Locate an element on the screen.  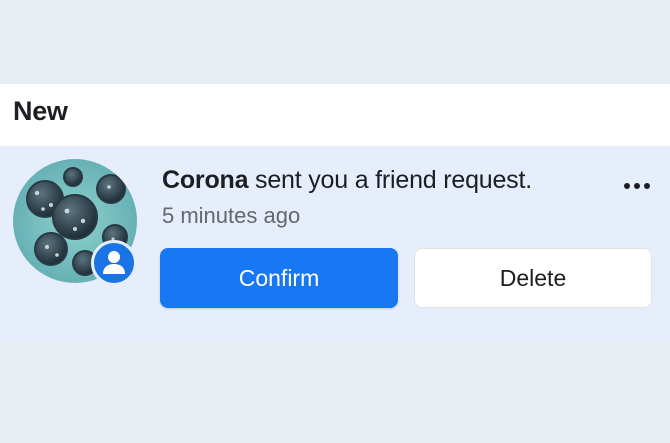
notification-time: 5 minutes ago is located at coordinates (231, 215).